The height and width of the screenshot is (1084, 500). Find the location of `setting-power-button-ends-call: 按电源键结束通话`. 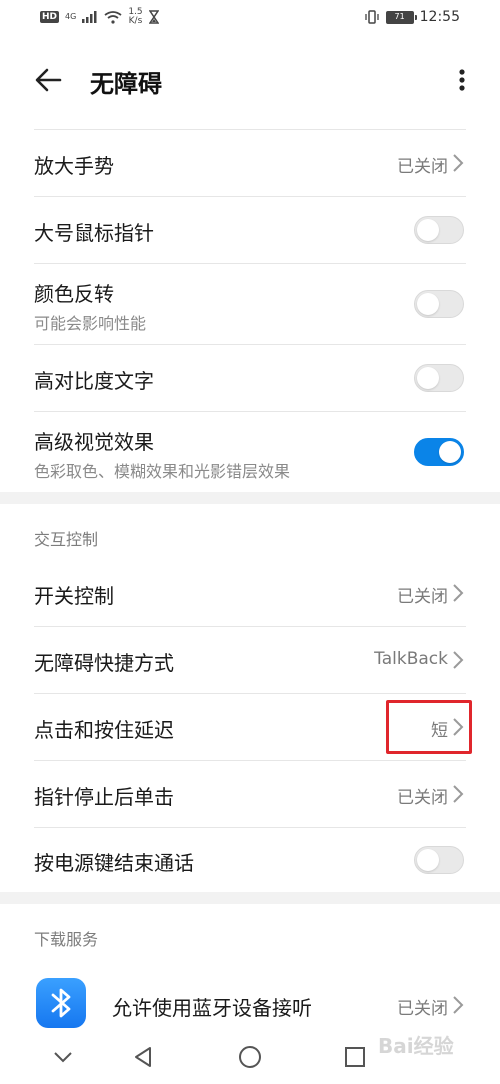

setting-power-button-ends-call: 按电源键结束通话 is located at coordinates (250, 860).